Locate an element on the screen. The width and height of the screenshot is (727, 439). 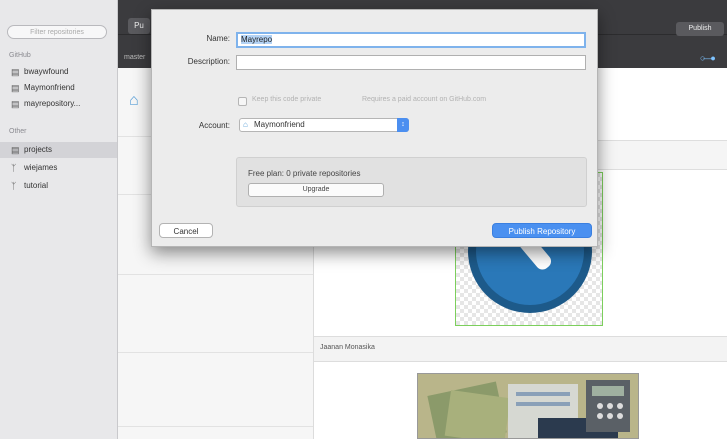
name-field-value: Mayrepo is located at coordinates (257, 39).